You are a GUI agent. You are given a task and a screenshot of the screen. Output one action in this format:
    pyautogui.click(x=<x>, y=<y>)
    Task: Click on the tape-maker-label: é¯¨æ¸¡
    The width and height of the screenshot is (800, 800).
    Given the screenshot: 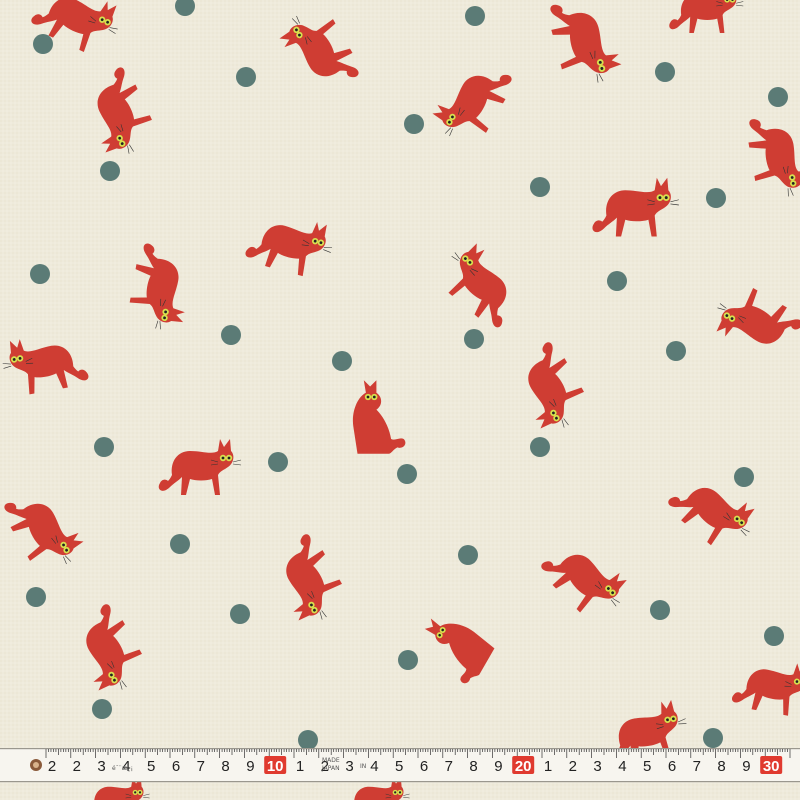 What is the action you would take?
    pyautogui.click(x=122, y=768)
    